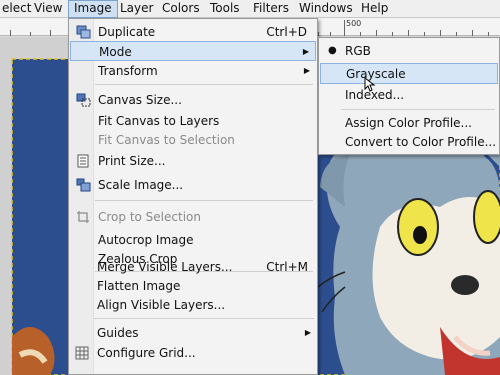 Image resolution: width=500 pixels, height=375 pixels. I want to click on menu-item-fit-canvas-to-layers: Fit Canvas to Layers, so click(193, 121).